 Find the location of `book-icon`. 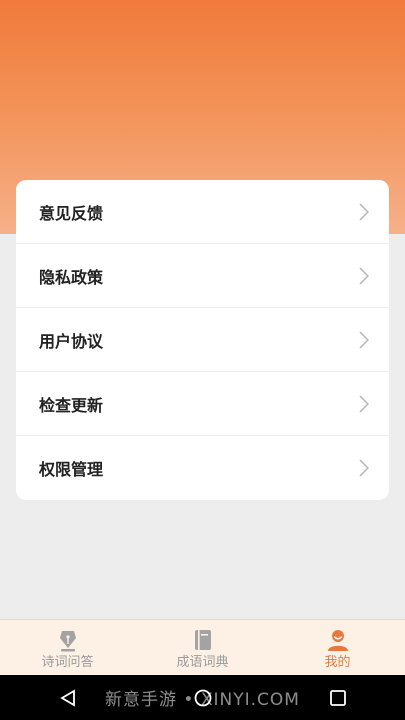

book-icon is located at coordinates (203, 640).